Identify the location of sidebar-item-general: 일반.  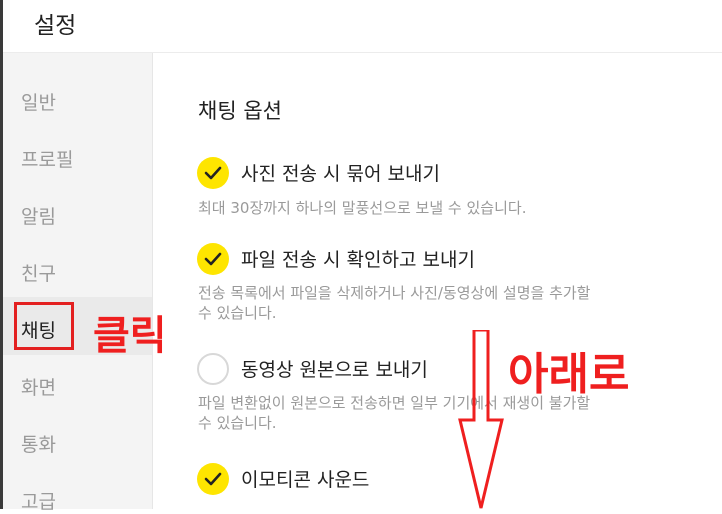
(38, 101).